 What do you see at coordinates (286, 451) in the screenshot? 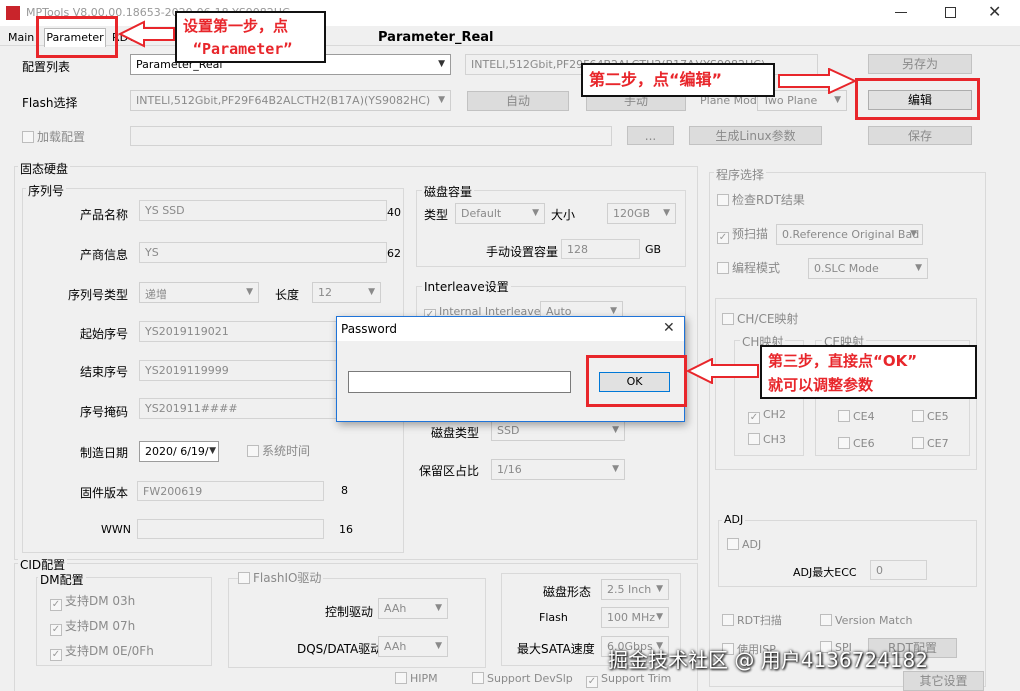
I see `system-time-label: 系统时间` at bounding box center [286, 451].